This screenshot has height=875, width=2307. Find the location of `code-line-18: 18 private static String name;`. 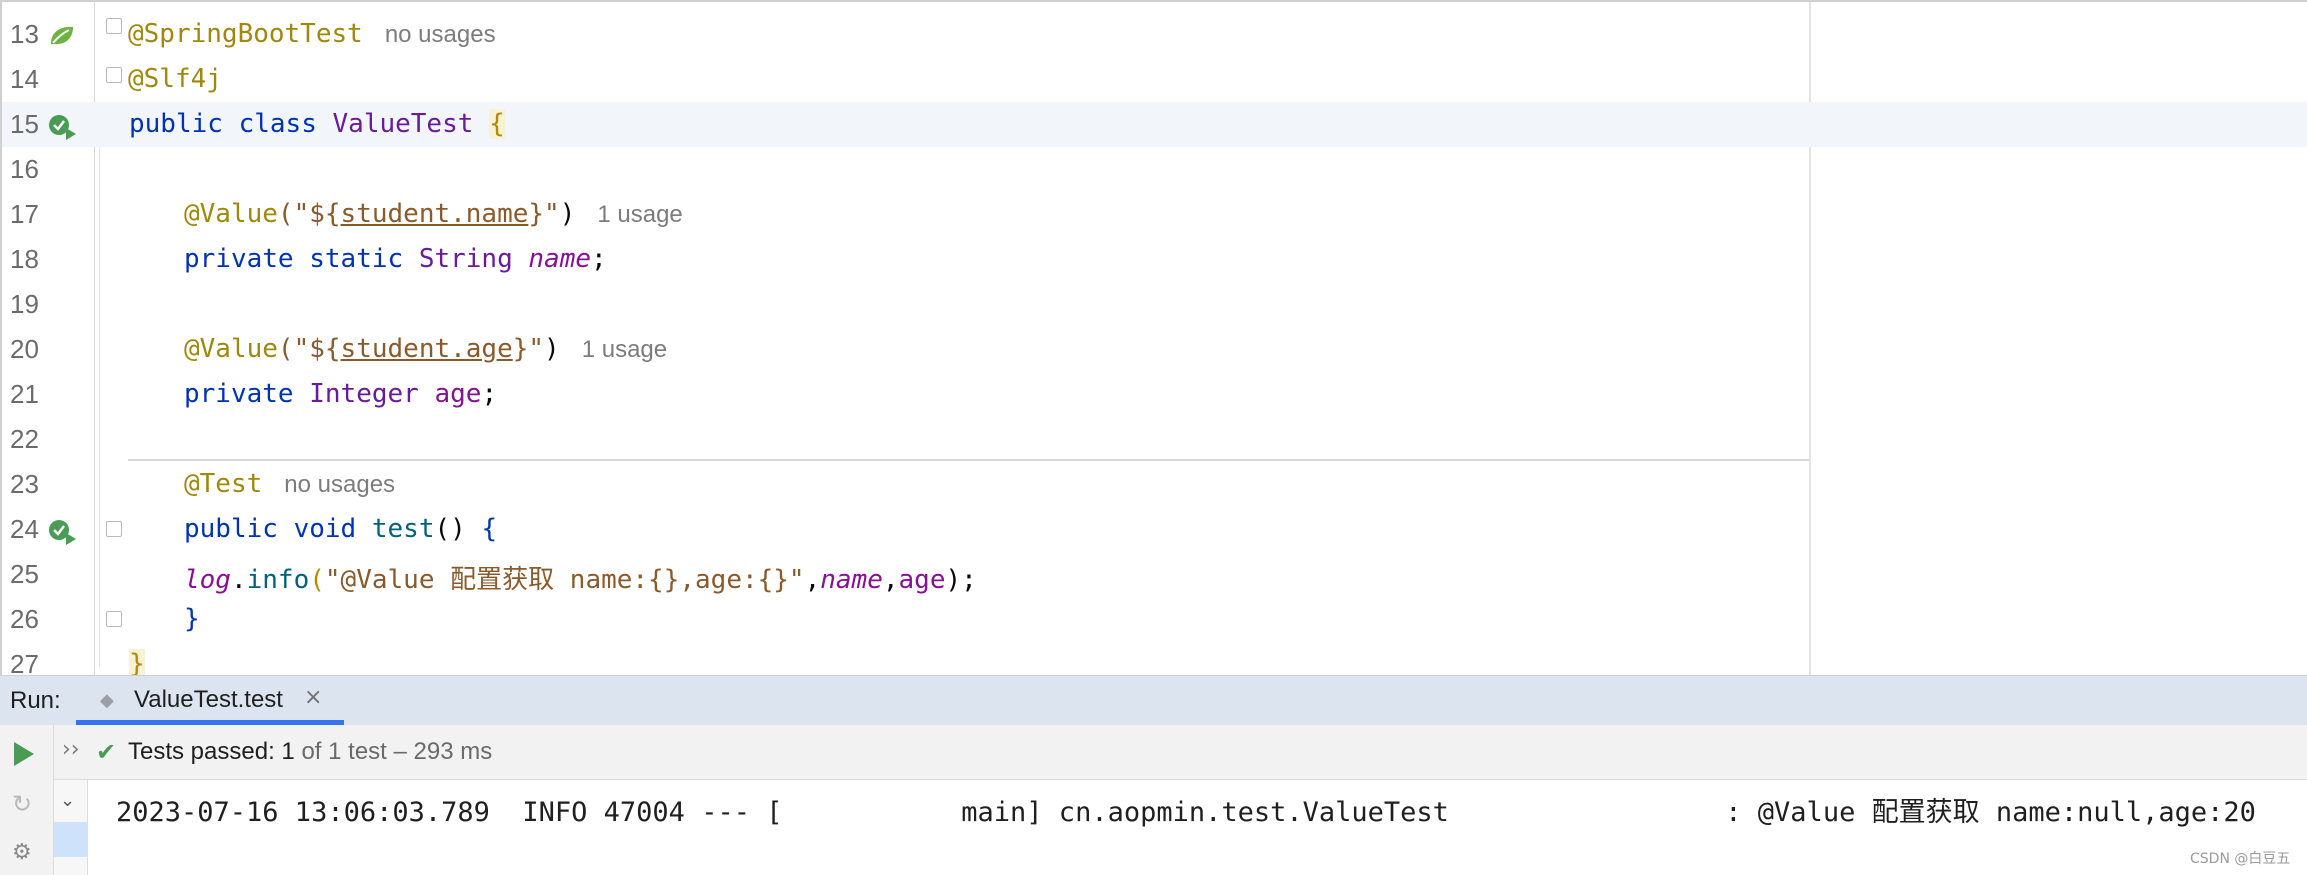

code-line-18: 18 private static String name; is located at coordinates (1154, 259).